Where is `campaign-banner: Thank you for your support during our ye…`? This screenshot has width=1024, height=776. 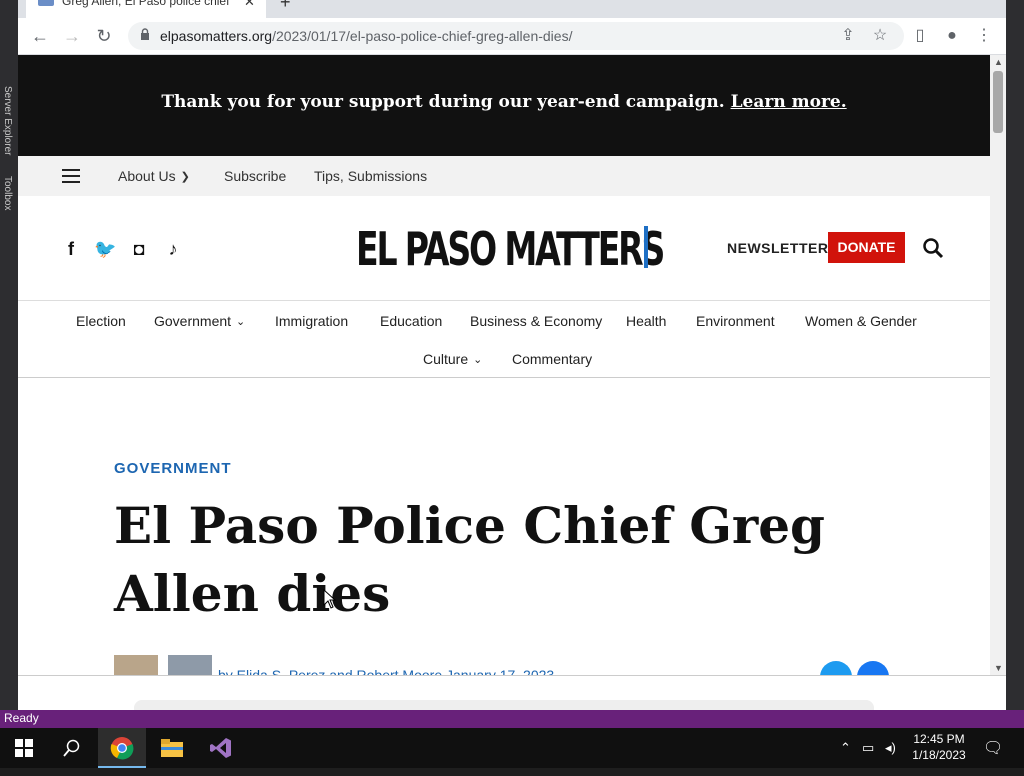 campaign-banner: Thank you for your support during our ye… is located at coordinates (504, 105).